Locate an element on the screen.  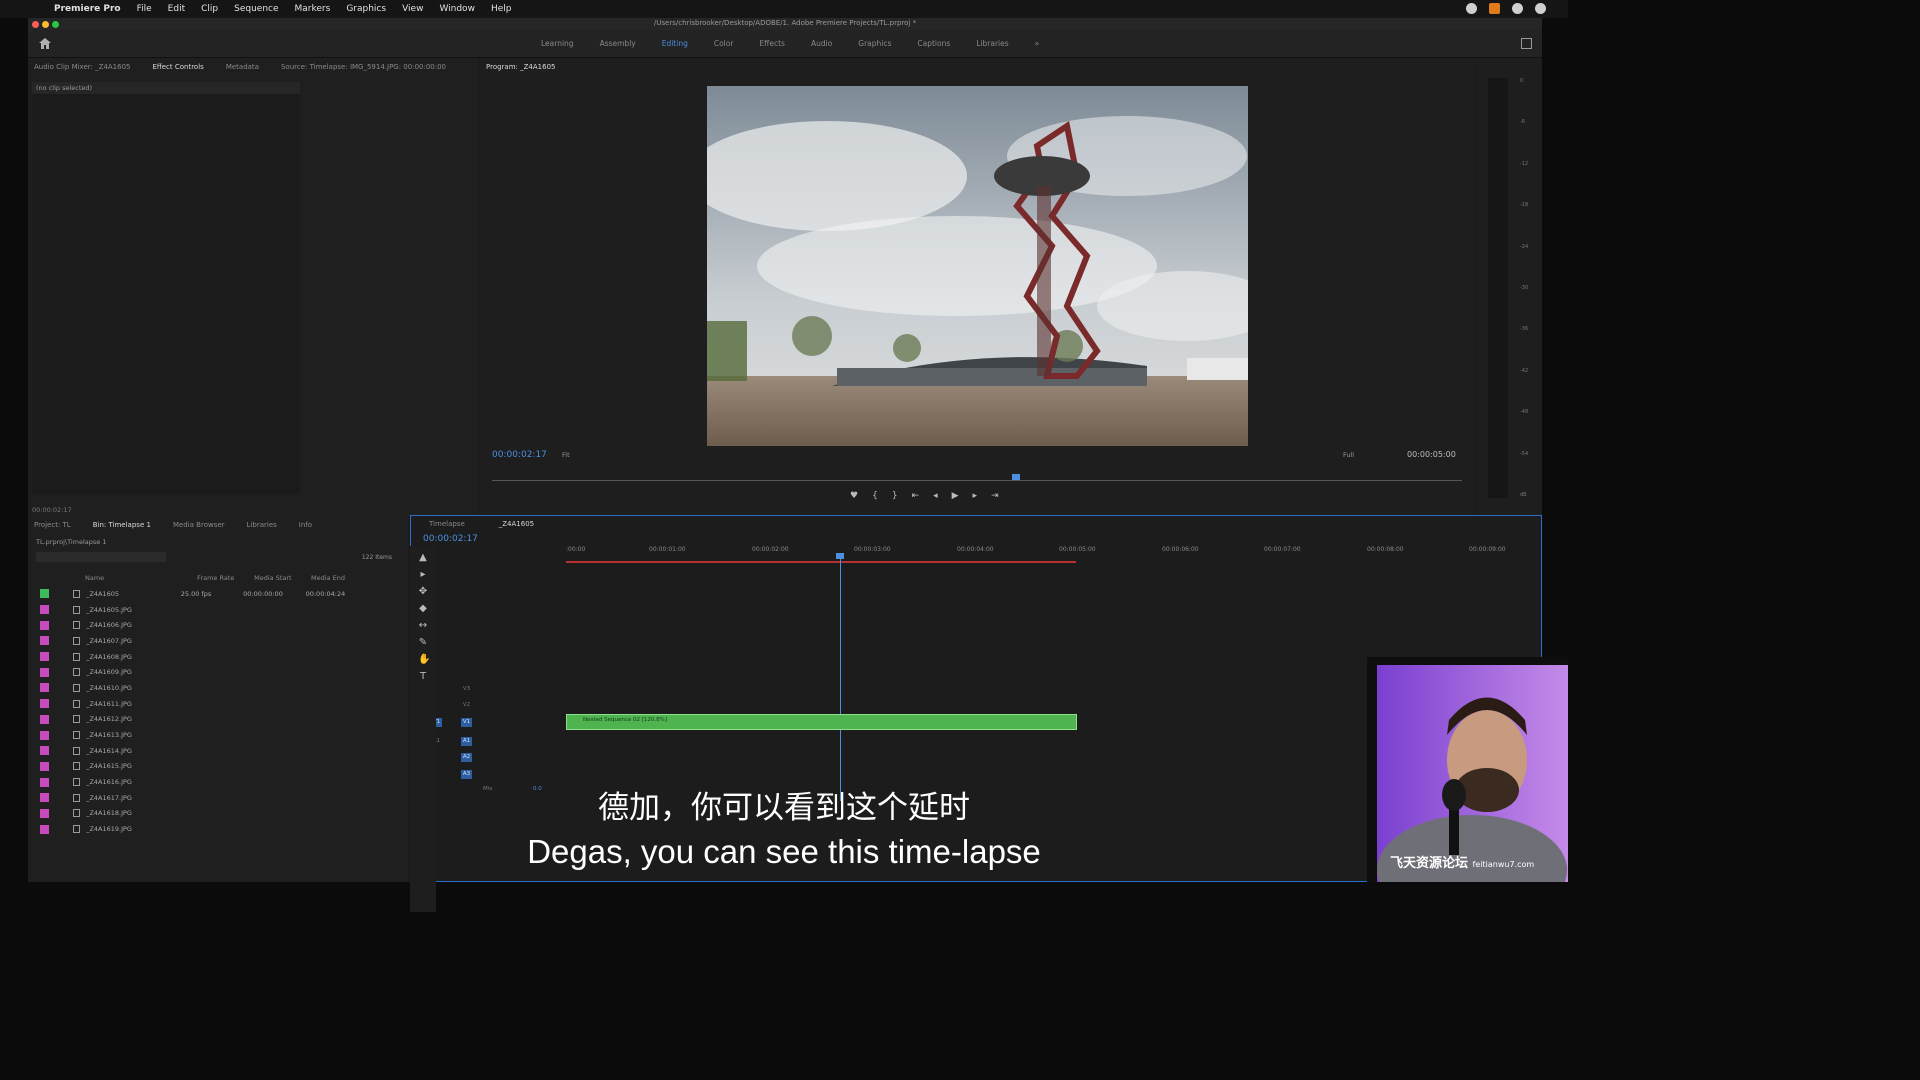
add-marker-button: ♥ is located at coordinates (854, 496).